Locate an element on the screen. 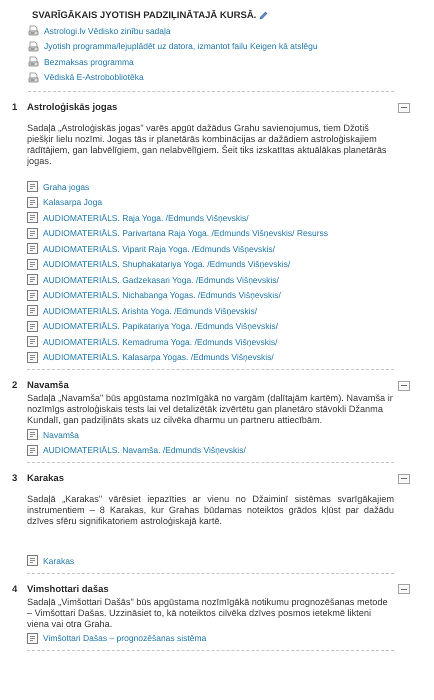  resource-link: AUDIOMATERIĀLS. Parivartana Raja Yoga. /Edmunds Višņevskis/ Resurss is located at coordinates (185, 233).